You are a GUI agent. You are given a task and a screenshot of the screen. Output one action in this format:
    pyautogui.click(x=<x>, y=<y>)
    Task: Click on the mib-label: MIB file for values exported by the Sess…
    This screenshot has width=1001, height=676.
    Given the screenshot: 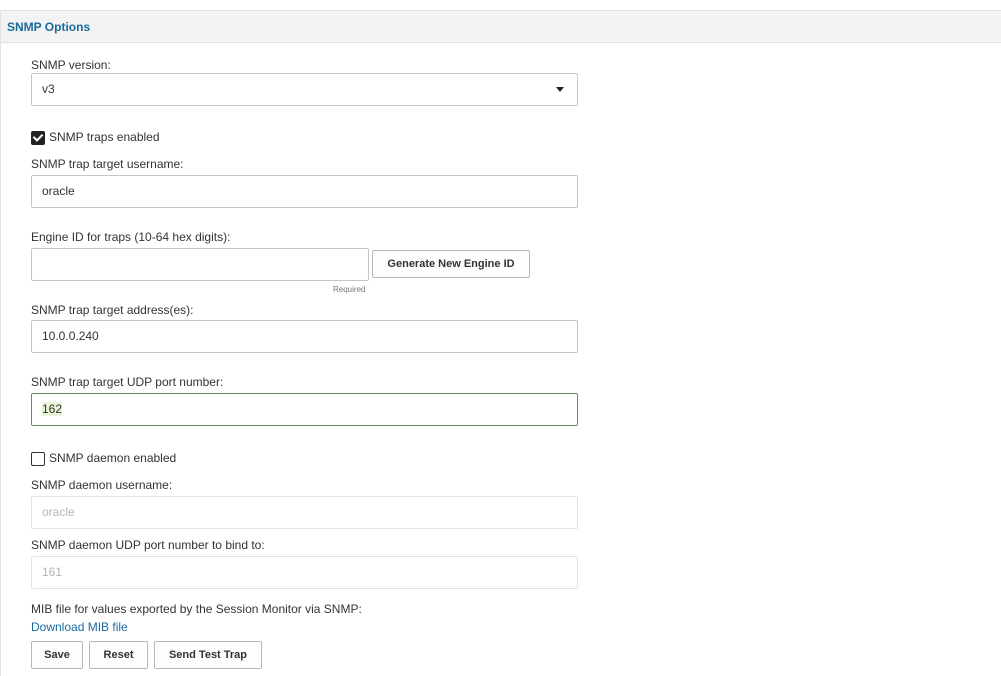 What is the action you would take?
    pyautogui.click(x=196, y=609)
    